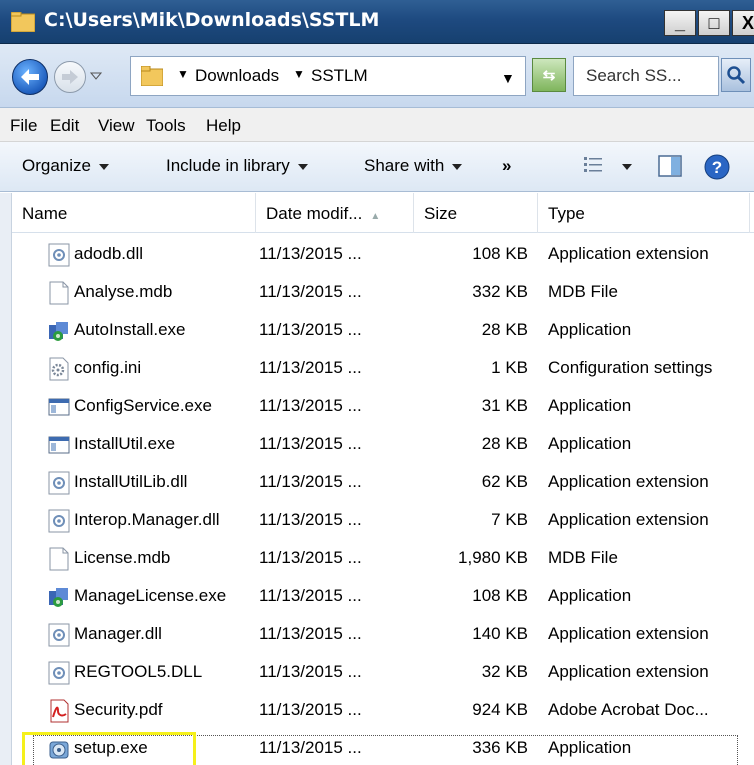  I want to click on file-name: Analyse.mdb, so click(123, 291).